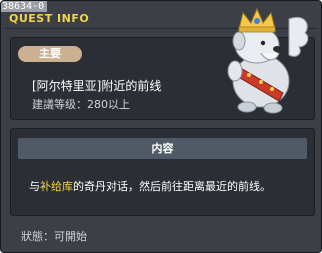 The image size is (322, 253). I want to click on description-text-start: 与, so click(34, 186).